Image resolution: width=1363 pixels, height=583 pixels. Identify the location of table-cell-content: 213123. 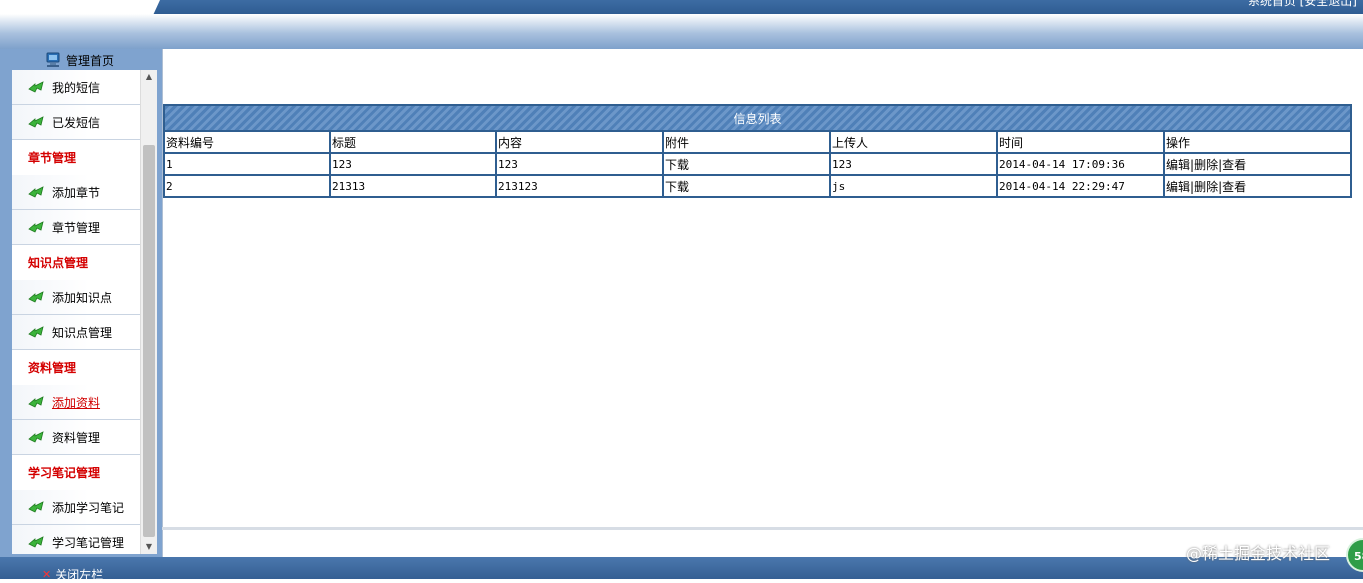
(579, 186).